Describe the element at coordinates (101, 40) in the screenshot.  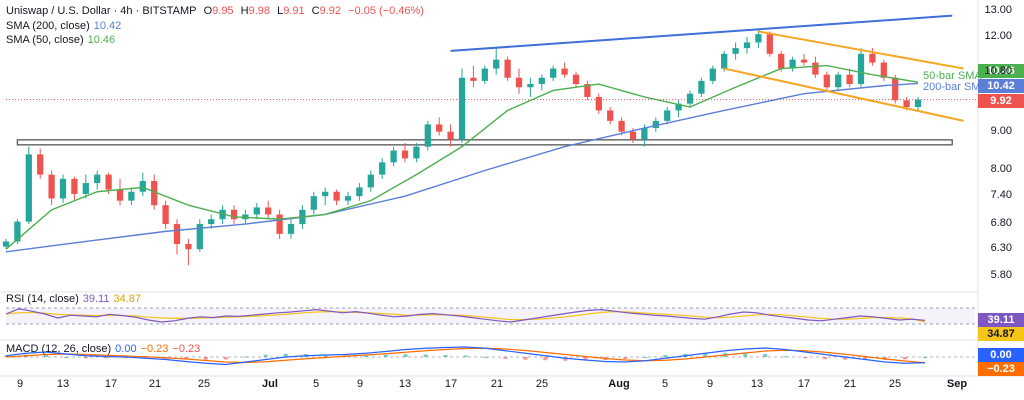
I see `sma50-value: 10.46` at that location.